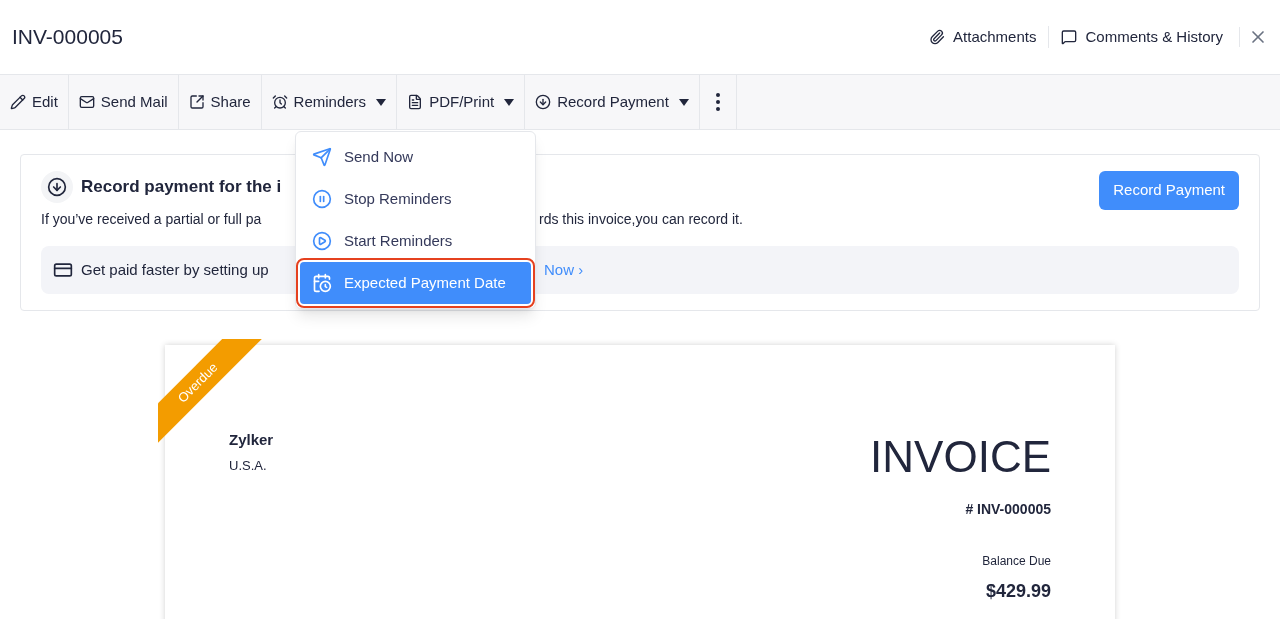 The width and height of the screenshot is (1280, 619). Describe the element at coordinates (251, 440) in the screenshot. I see `company-name: Zylker` at that location.